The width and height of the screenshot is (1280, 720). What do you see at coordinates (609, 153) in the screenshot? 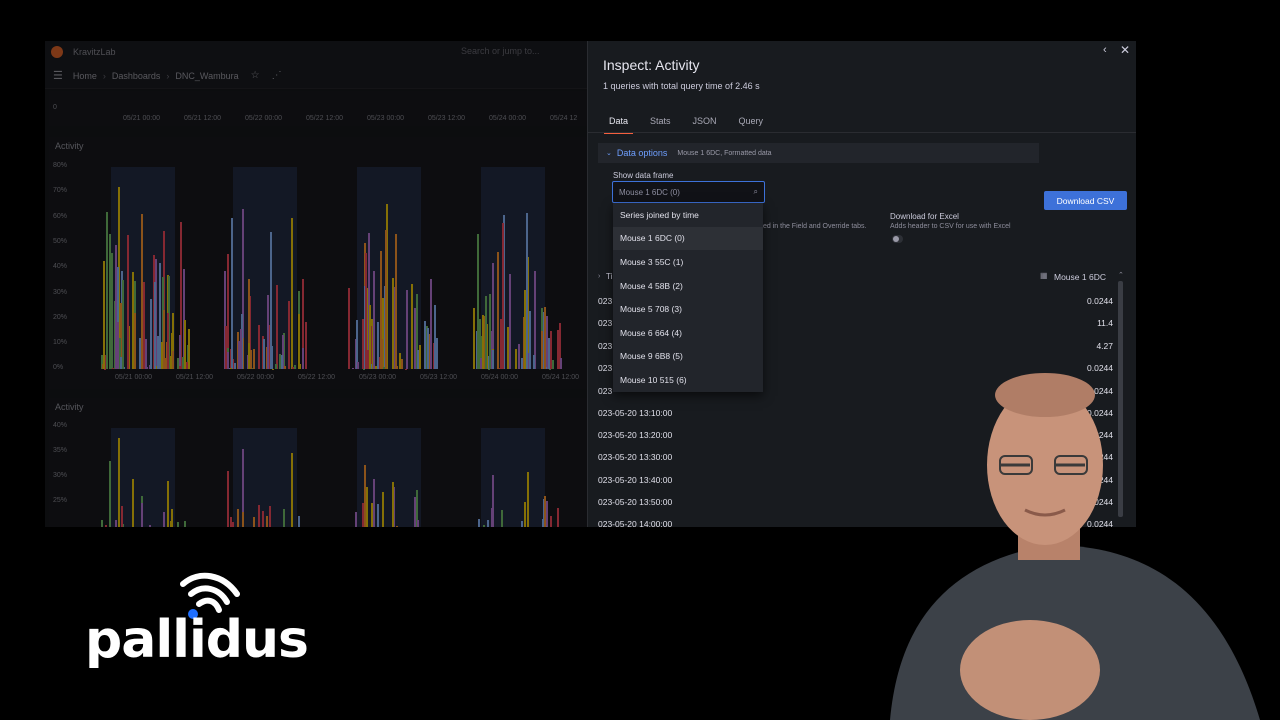
I see `chevron-down-icon: ⌄` at bounding box center [609, 153].